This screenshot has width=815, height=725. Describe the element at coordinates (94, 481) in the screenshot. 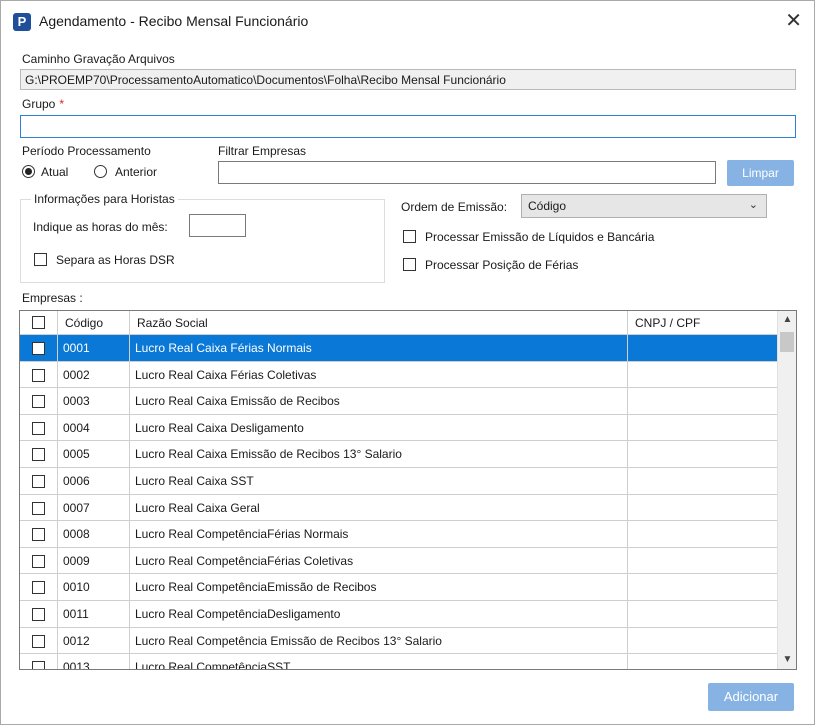

I see `row-codigo: 0006` at that location.